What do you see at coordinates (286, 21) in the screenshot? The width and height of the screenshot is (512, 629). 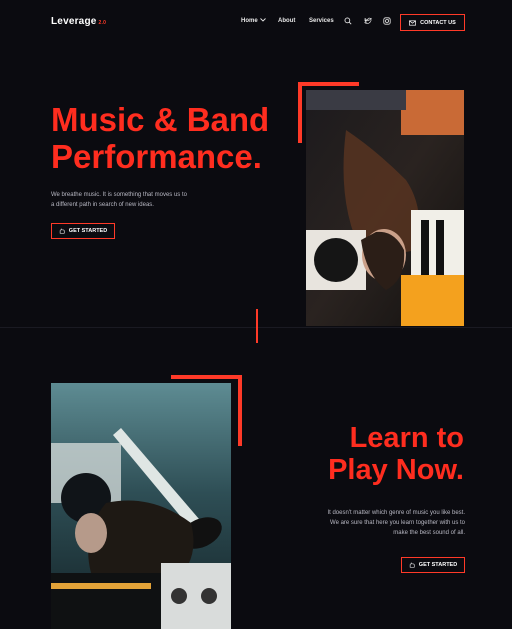 I see `nav-about: About` at bounding box center [286, 21].